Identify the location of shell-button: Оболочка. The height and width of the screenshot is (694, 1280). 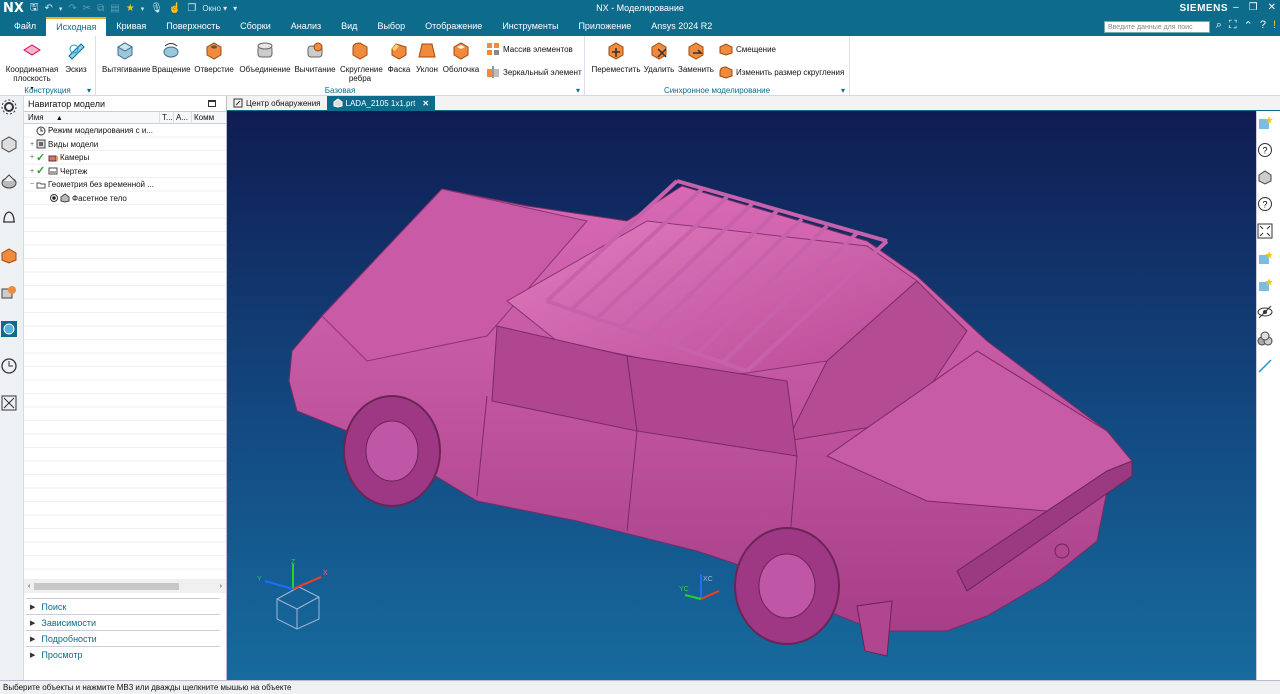
(461, 57).